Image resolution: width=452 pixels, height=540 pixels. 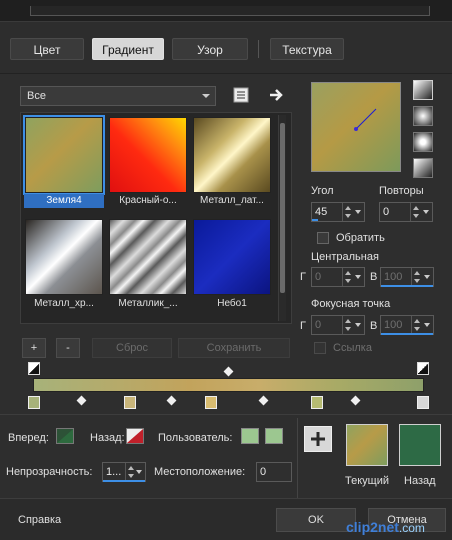 What do you see at coordinates (250, 436) in the screenshot?
I see `user-color-button` at bounding box center [250, 436].